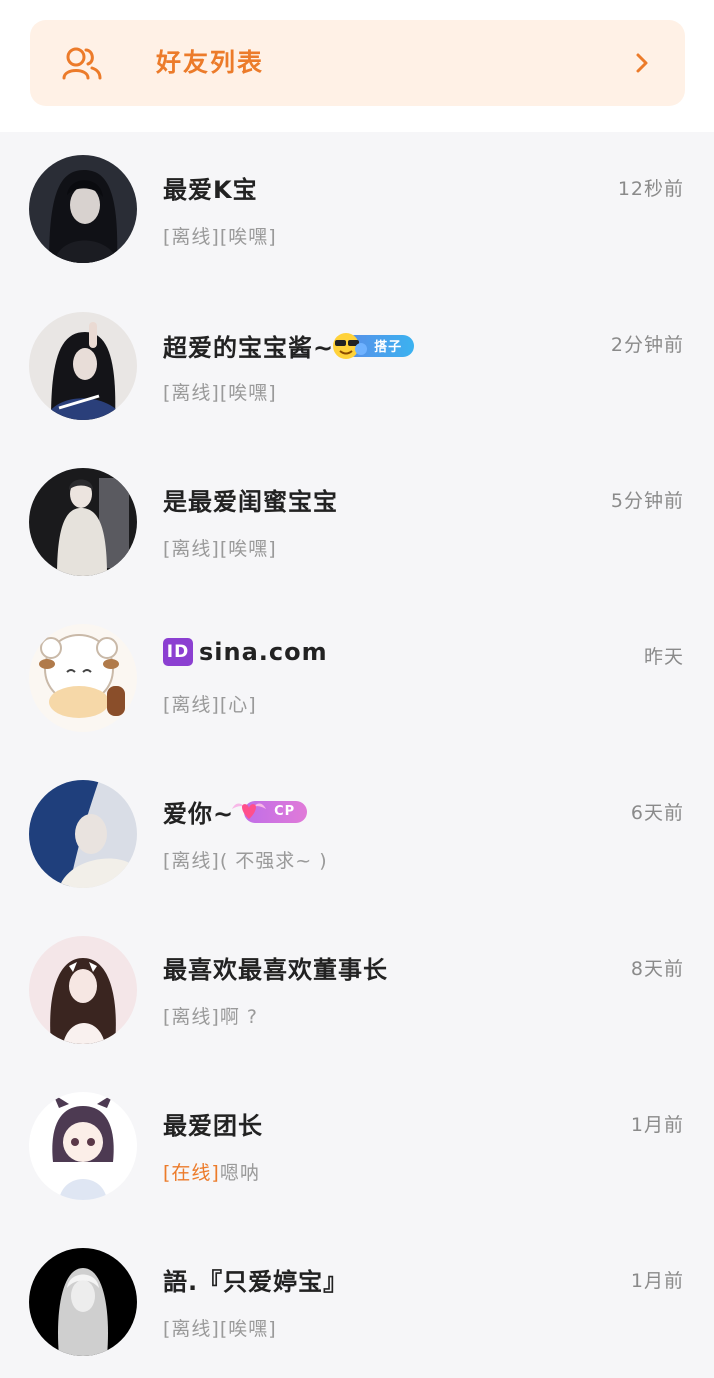 Image resolution: width=714 pixels, height=1378 pixels. I want to click on friend-status-line: [离线]啊 ?, so click(210, 1015).